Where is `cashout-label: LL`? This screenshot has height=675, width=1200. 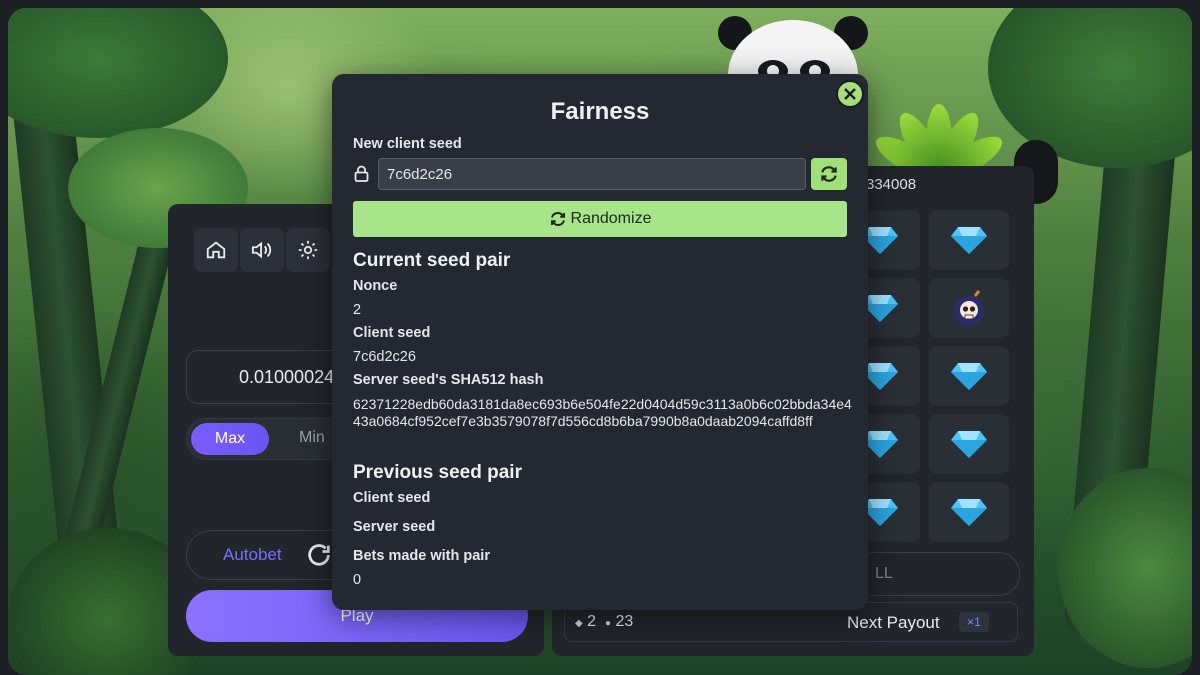
cashout-label: LL is located at coordinates (884, 573).